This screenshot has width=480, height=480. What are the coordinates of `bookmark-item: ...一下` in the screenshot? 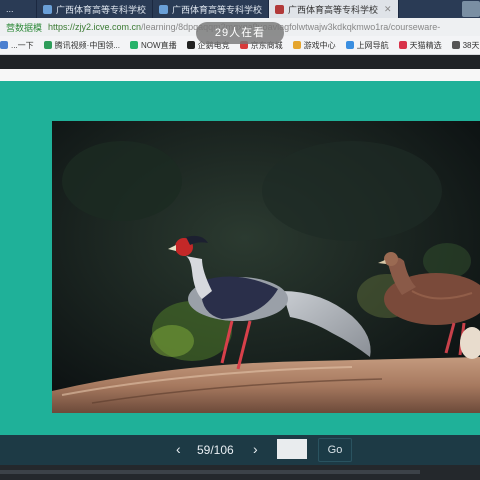 It's located at (17, 45).